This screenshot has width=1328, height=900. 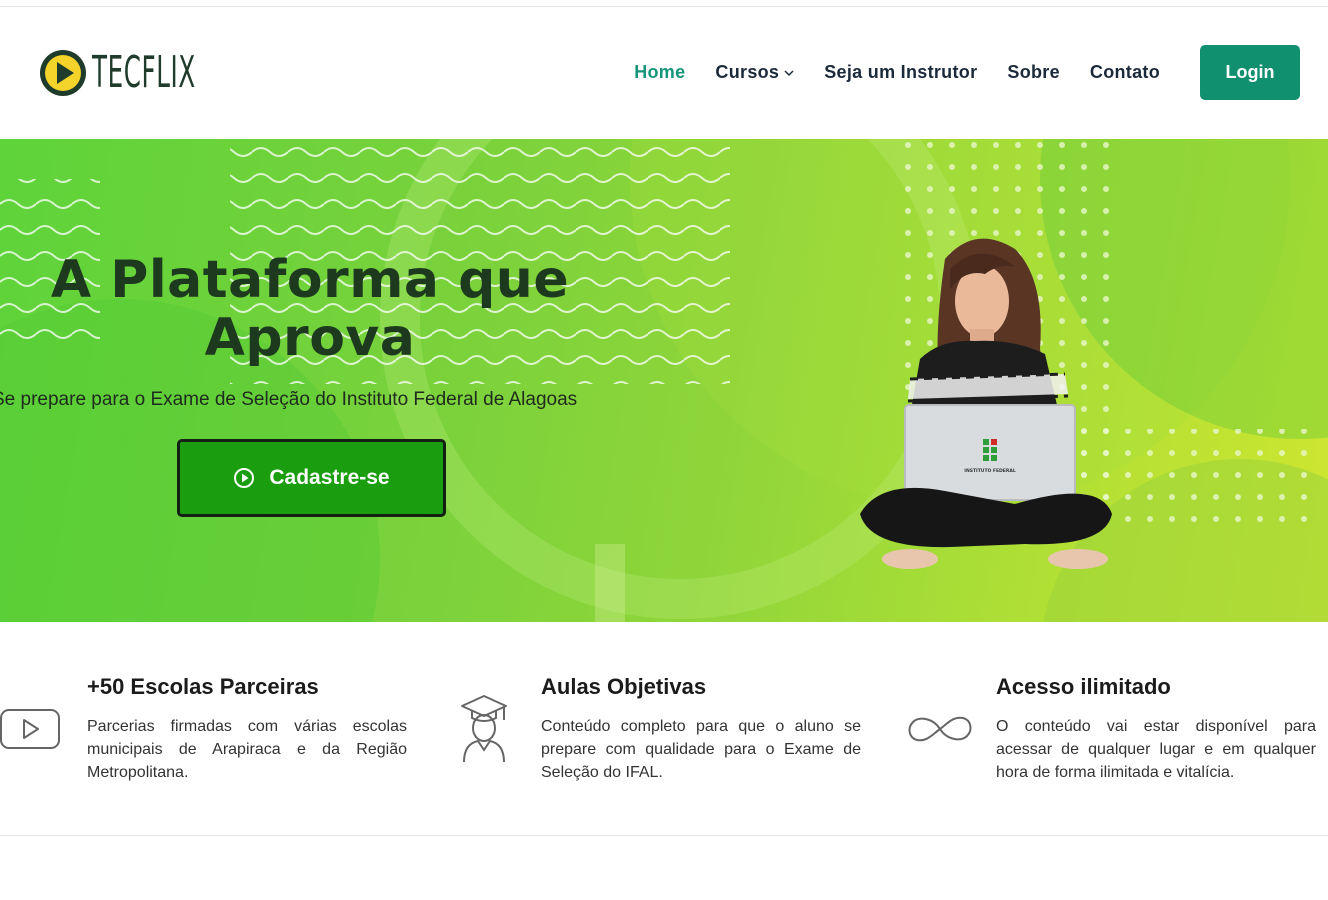 I want to click on nav-contato: Contato, so click(x=1125, y=72).